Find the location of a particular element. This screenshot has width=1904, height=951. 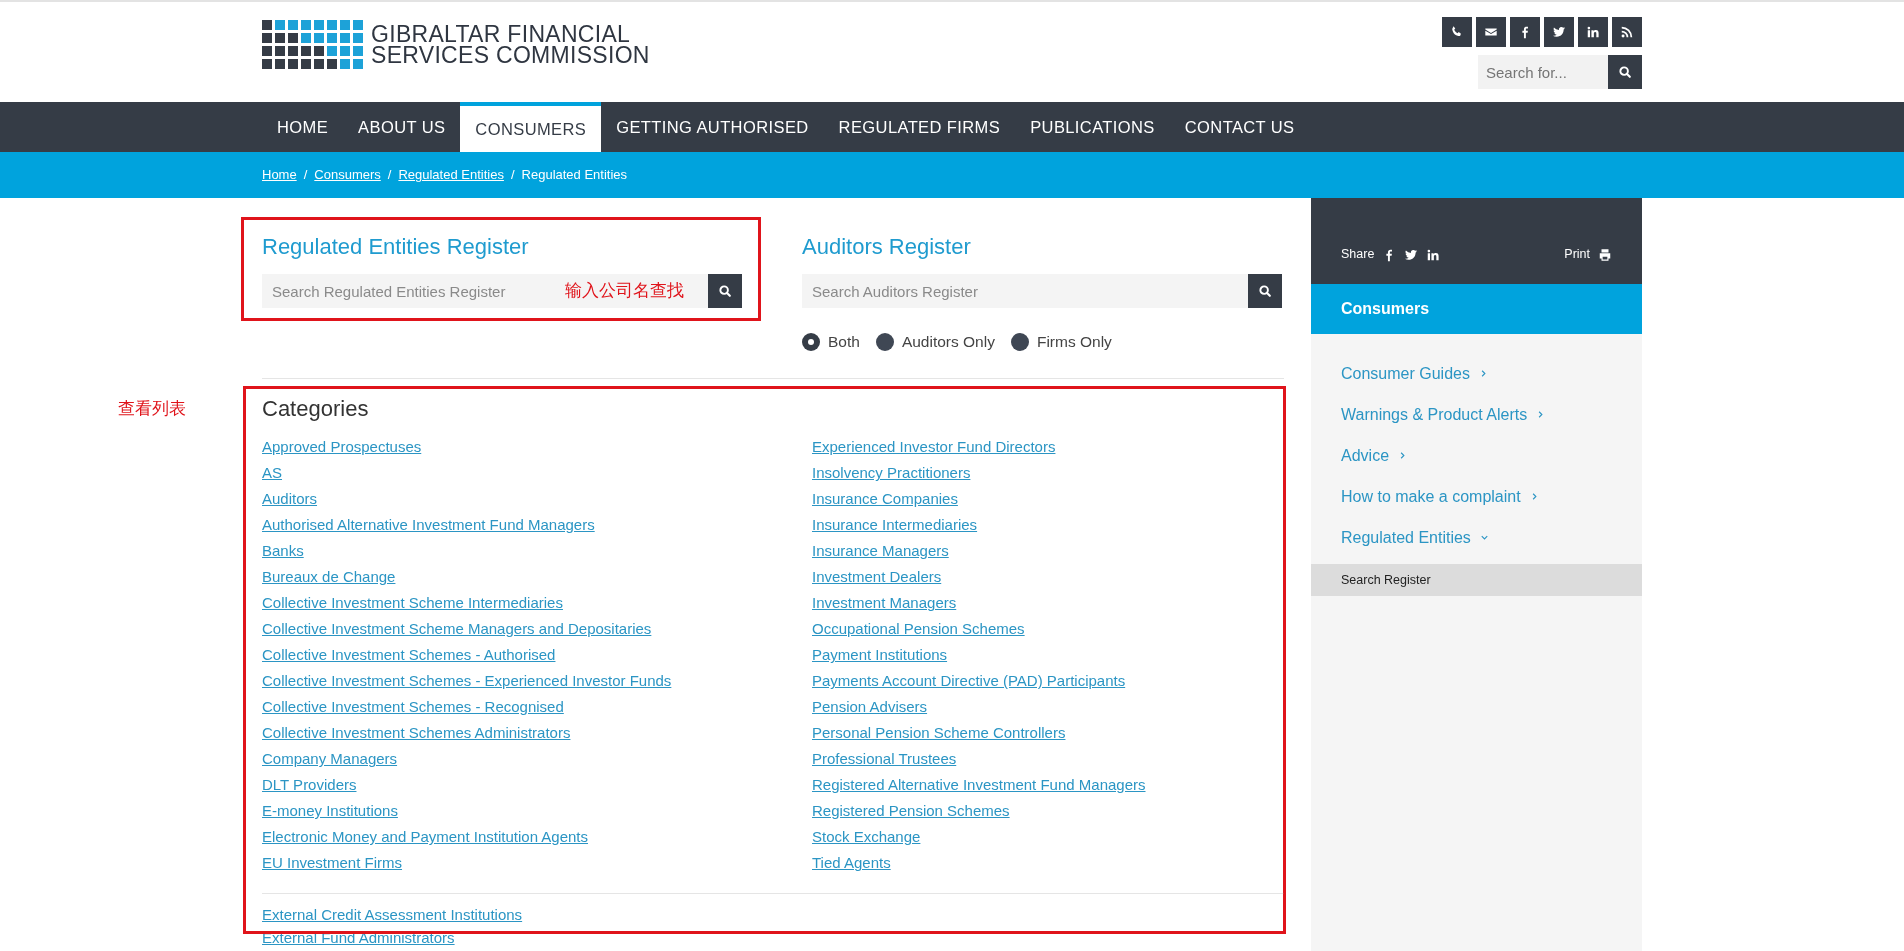

breadcrumb-current: Regulated Entities is located at coordinates (574, 175).